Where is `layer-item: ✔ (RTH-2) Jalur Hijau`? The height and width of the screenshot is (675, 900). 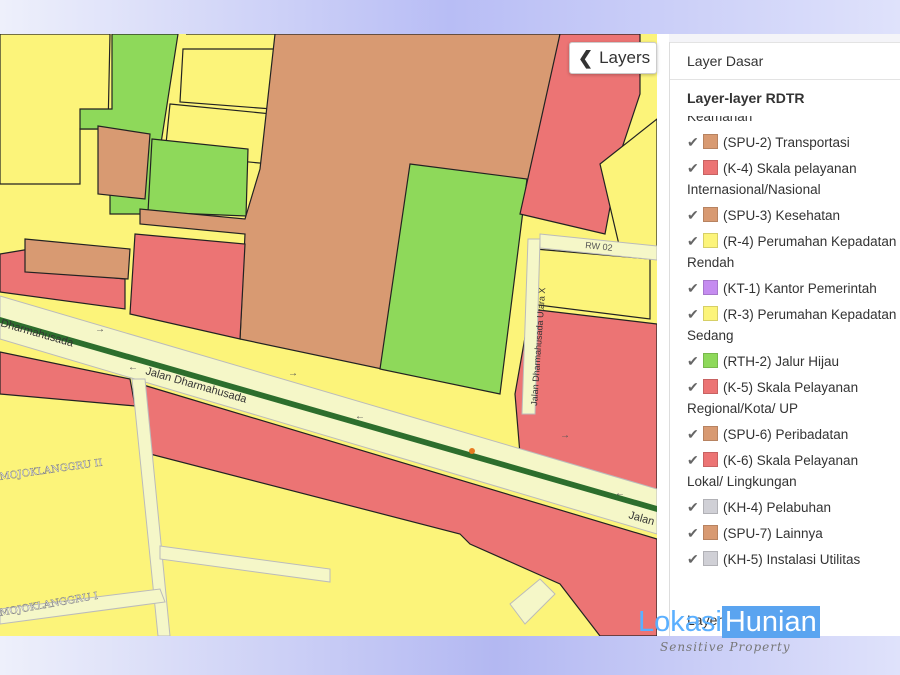
layer-item: ✔ (RTH-2) Jalur Hijau is located at coordinates (792, 361).